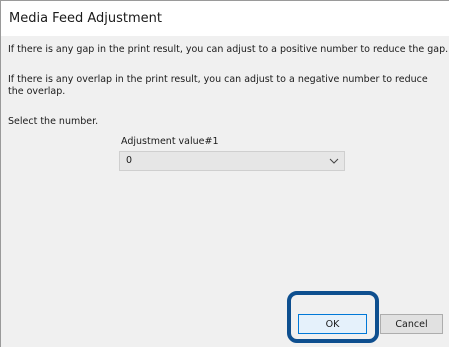 Image resolution: width=449 pixels, height=347 pixels. Describe the element at coordinates (53, 121) in the screenshot. I see `select-number-prompt: Select the number.` at that location.